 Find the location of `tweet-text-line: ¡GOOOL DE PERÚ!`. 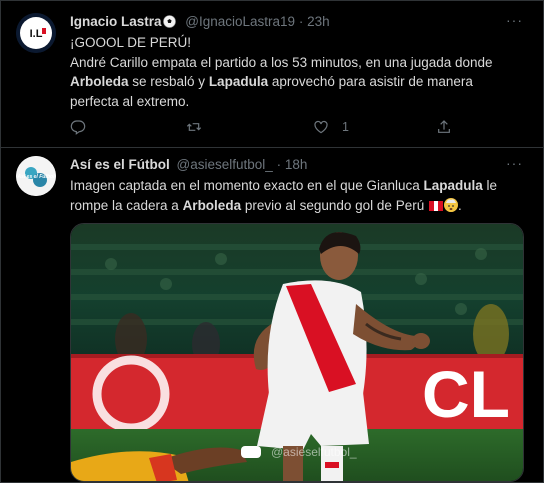

tweet-text-line: ¡GOOOL DE PERÚ! is located at coordinates (131, 42).